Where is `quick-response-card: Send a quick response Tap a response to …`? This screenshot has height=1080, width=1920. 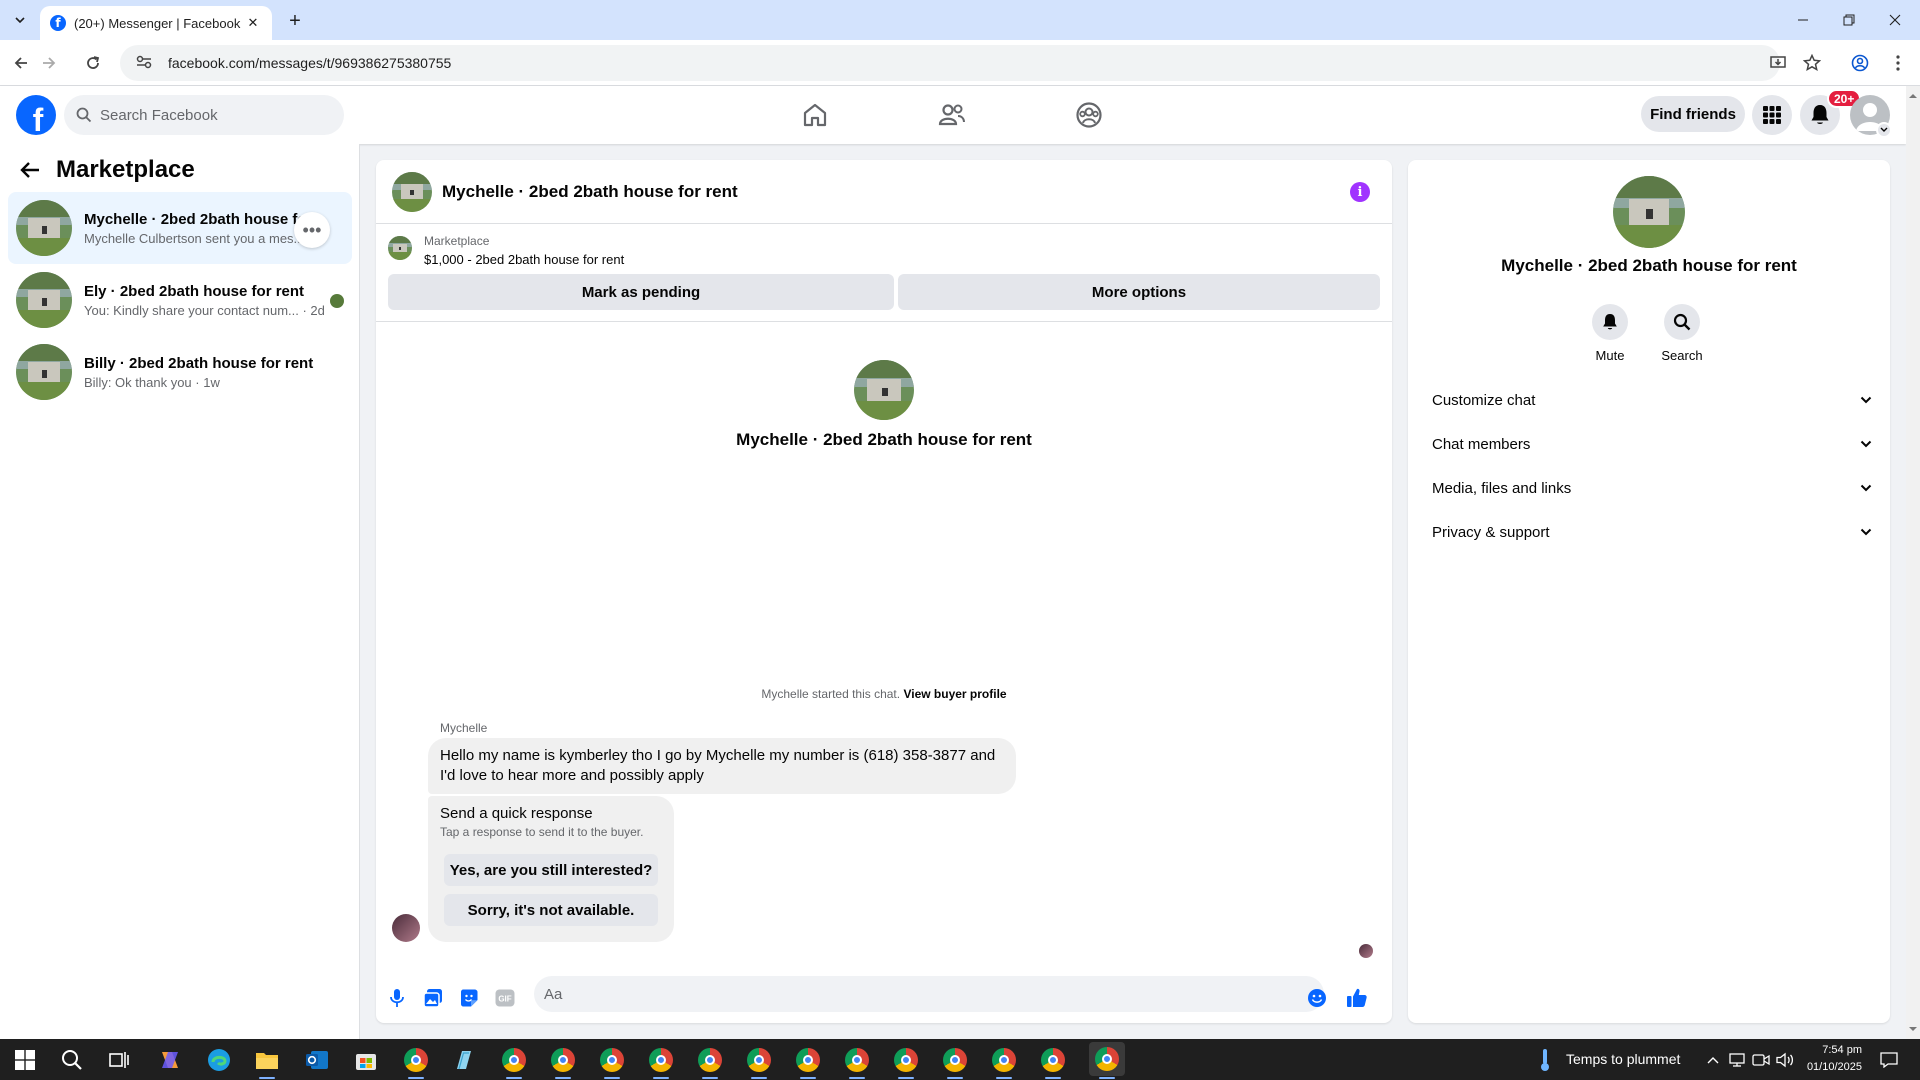 quick-response-card: Send a quick response Tap a response to … is located at coordinates (551, 869).